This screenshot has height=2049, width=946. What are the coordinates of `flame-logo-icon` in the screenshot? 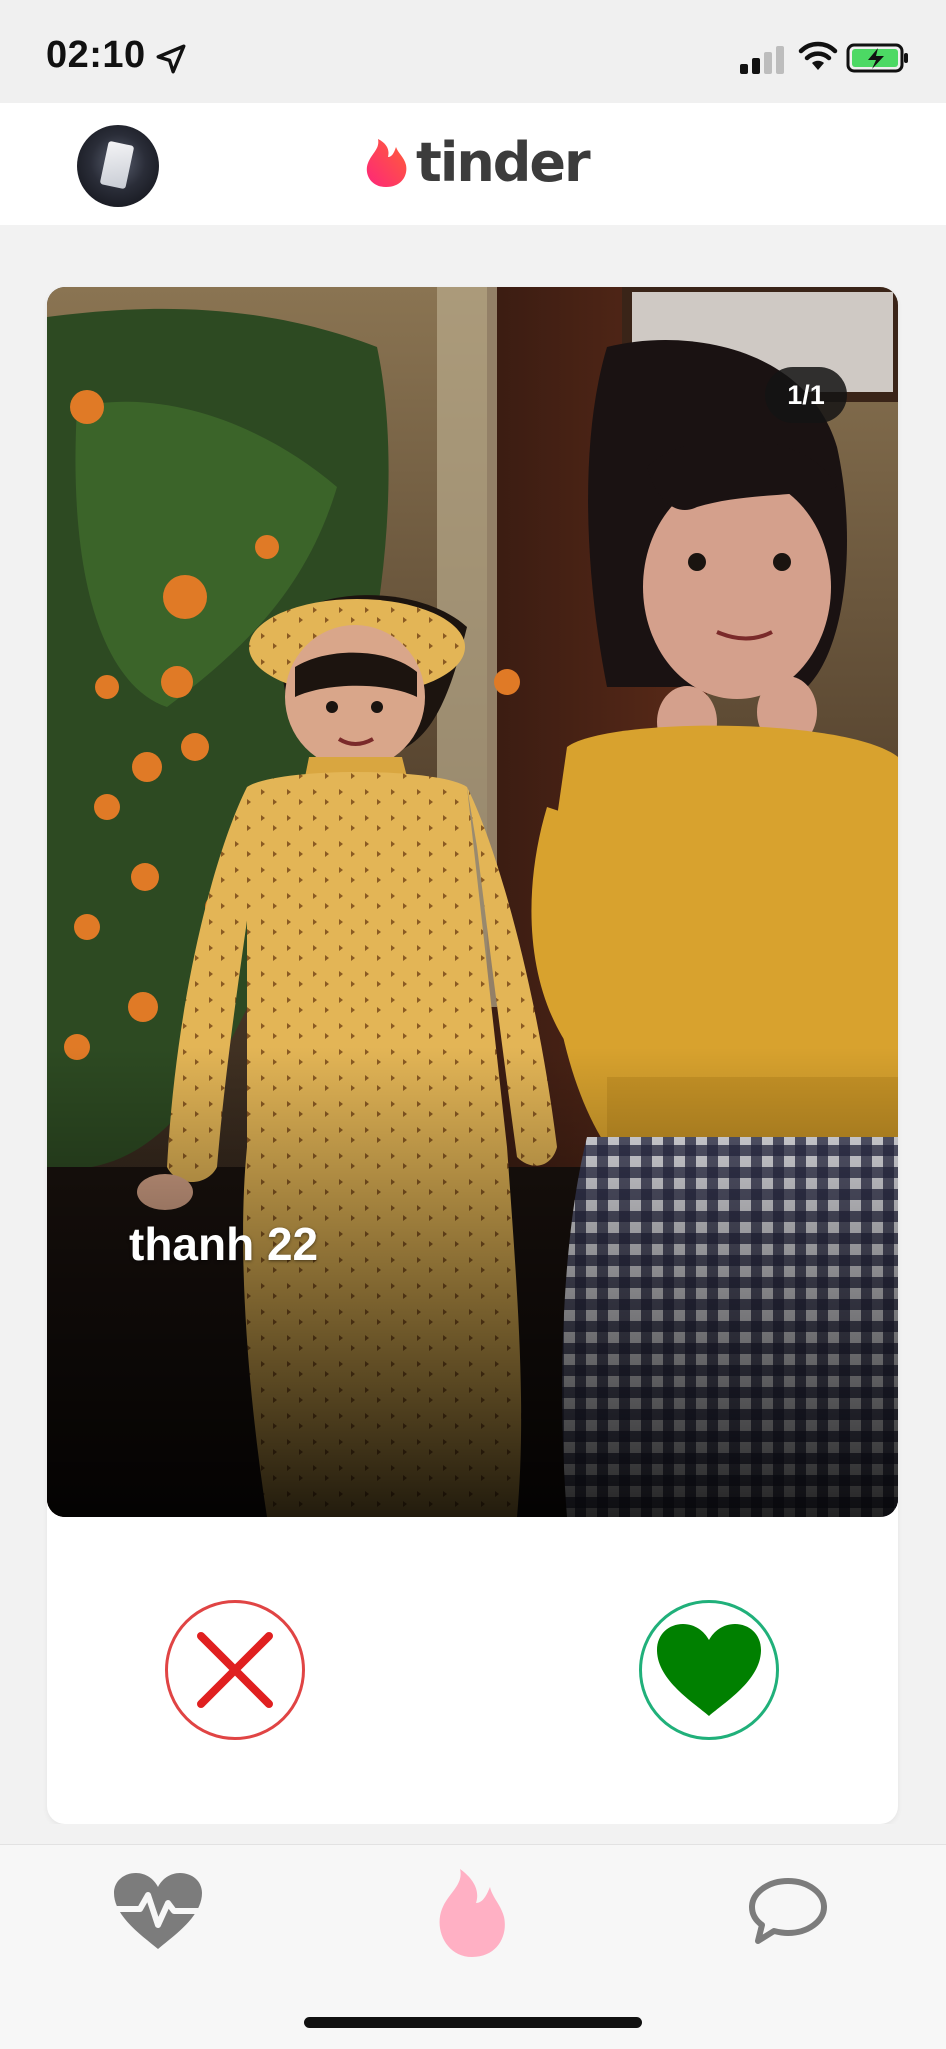 It's located at (386, 163).